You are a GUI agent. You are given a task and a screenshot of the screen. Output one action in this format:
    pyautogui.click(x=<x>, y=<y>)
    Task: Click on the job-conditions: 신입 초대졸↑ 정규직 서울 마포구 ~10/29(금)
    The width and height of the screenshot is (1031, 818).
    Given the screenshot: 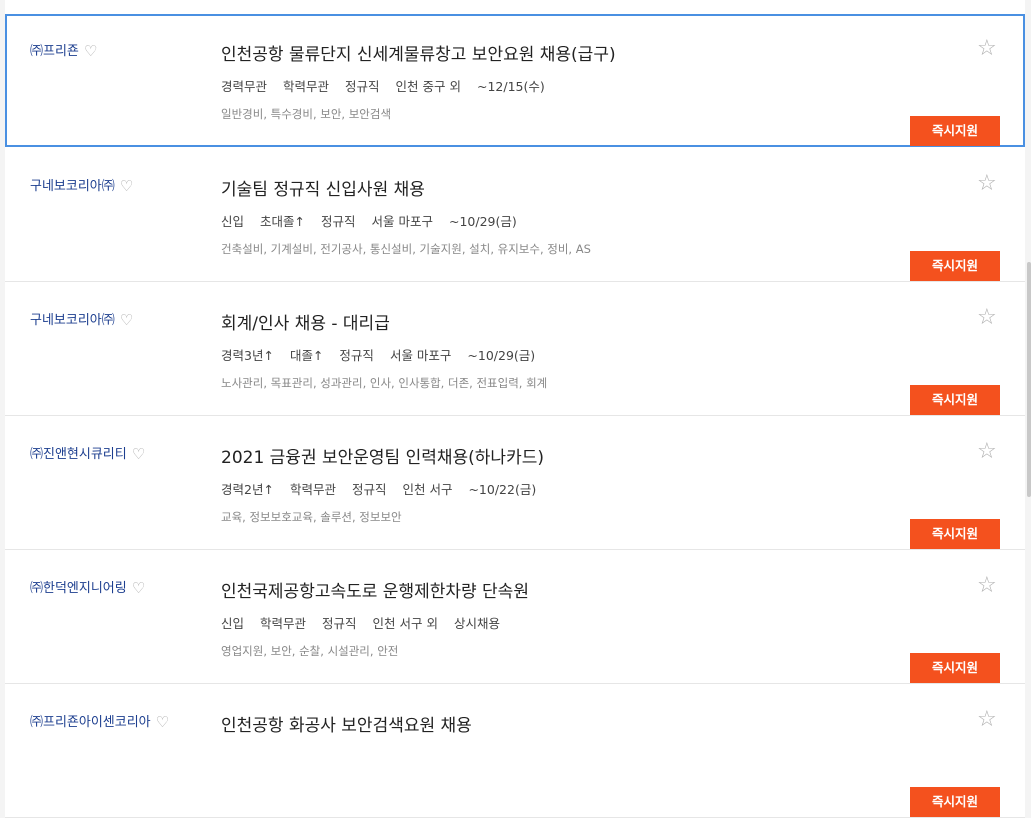 What is the action you would take?
    pyautogui.click(x=377, y=220)
    